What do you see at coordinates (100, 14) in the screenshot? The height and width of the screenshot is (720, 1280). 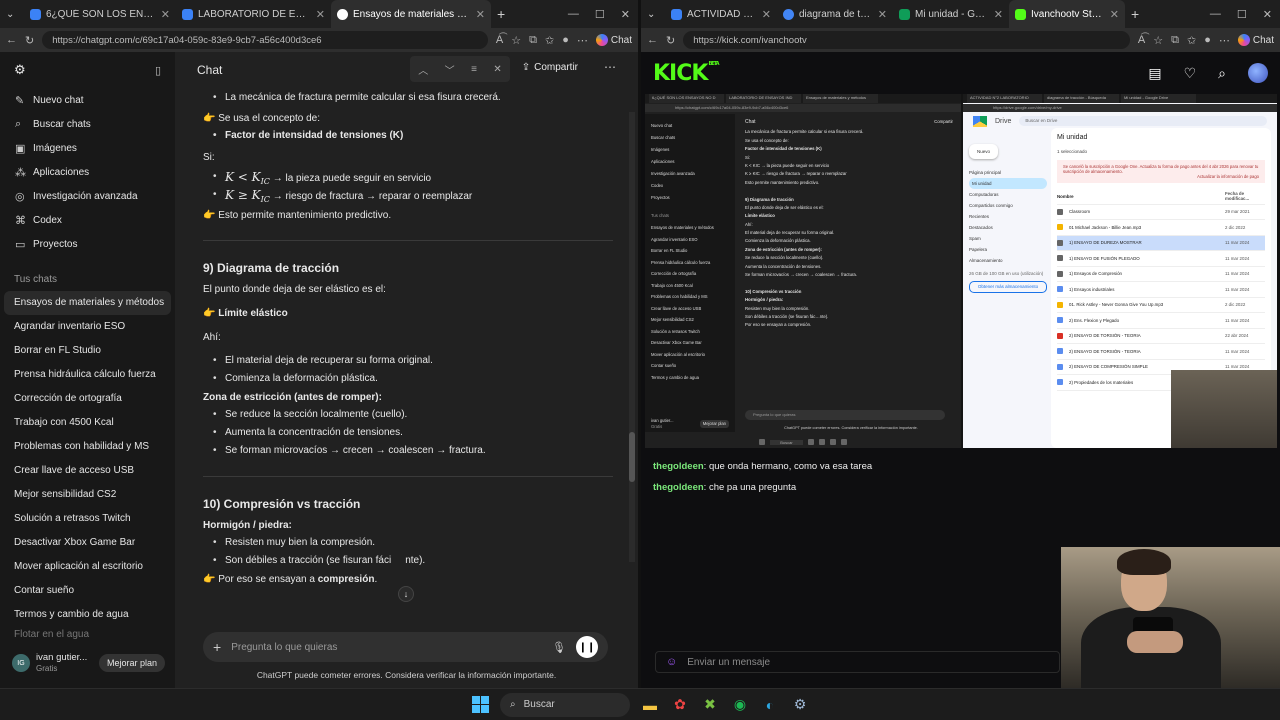 I see `left-tab-1: 6¿QUÉ SON LOS ENSAYOS NO D ✕` at bounding box center [100, 14].